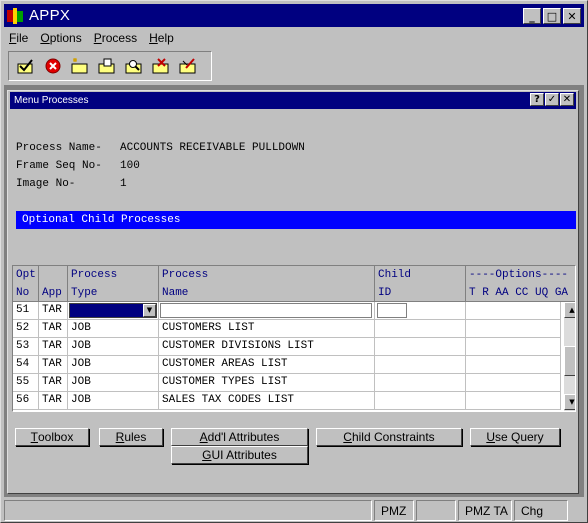  What do you see at coordinates (239, 455) in the screenshot?
I see `gui-attributes-button: G UI Attributes` at bounding box center [239, 455].